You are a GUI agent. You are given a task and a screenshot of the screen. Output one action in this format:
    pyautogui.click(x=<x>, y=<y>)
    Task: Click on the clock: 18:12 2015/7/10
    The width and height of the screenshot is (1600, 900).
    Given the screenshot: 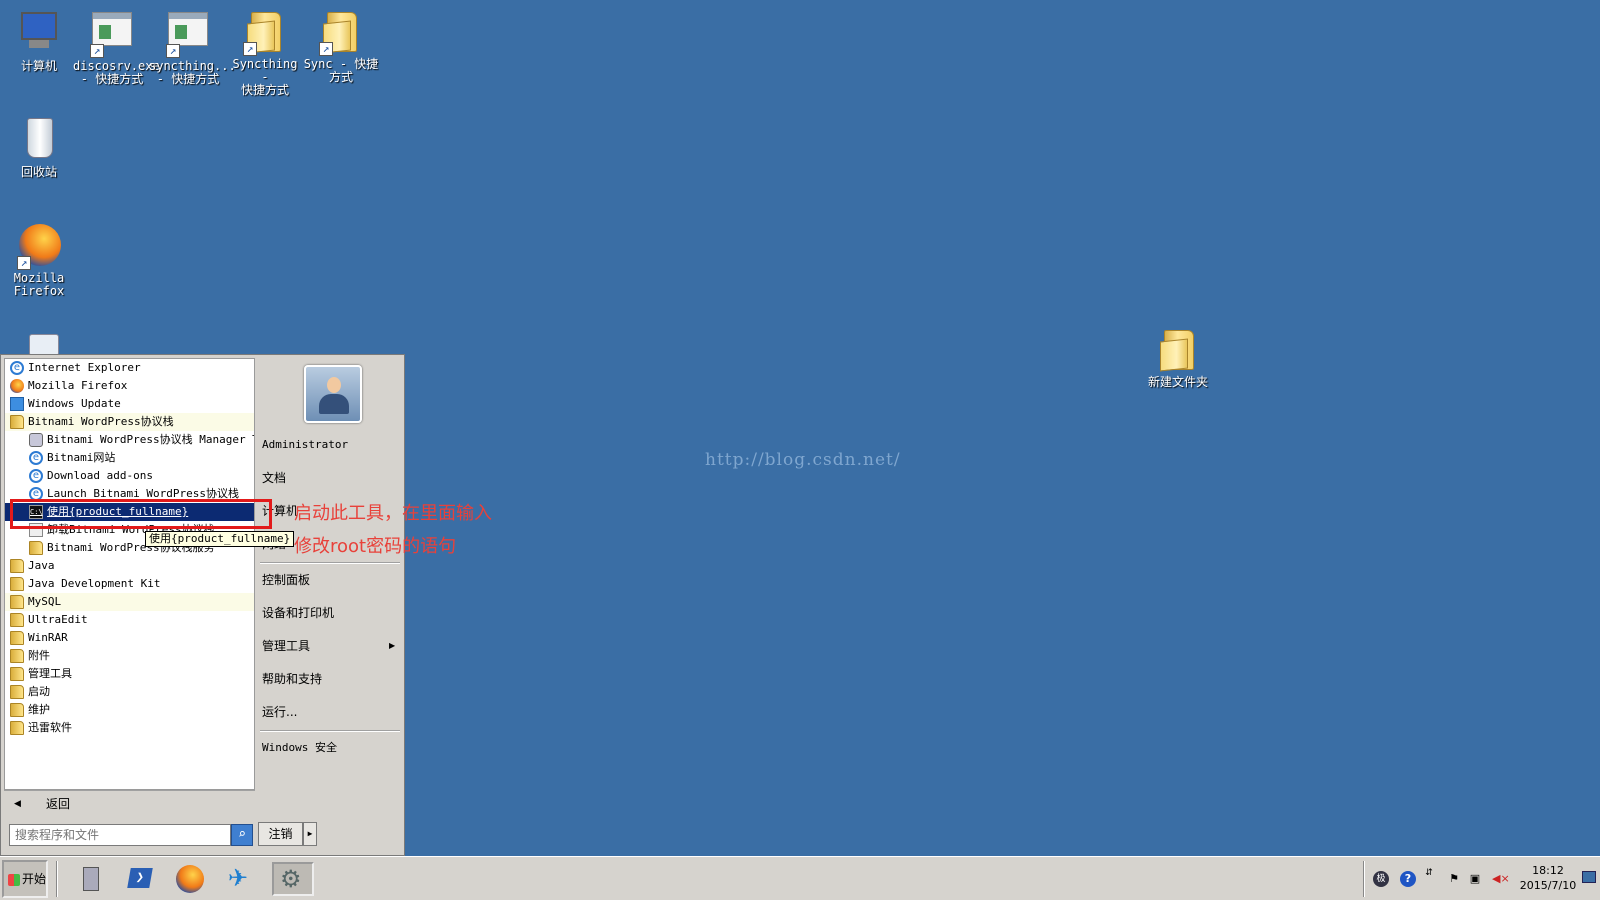 What is the action you would take?
    pyautogui.click(x=1548, y=878)
    